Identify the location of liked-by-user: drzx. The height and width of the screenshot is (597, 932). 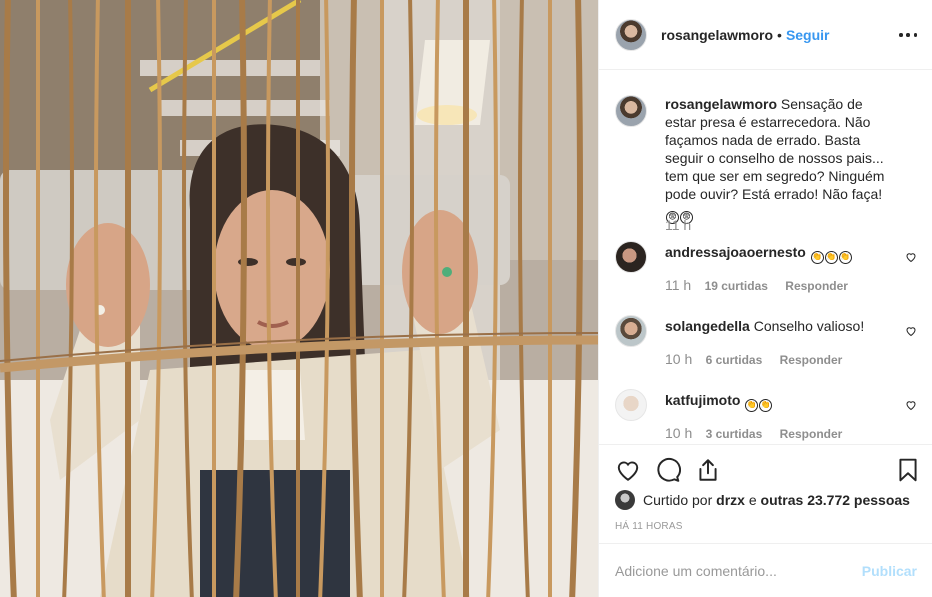
(730, 500).